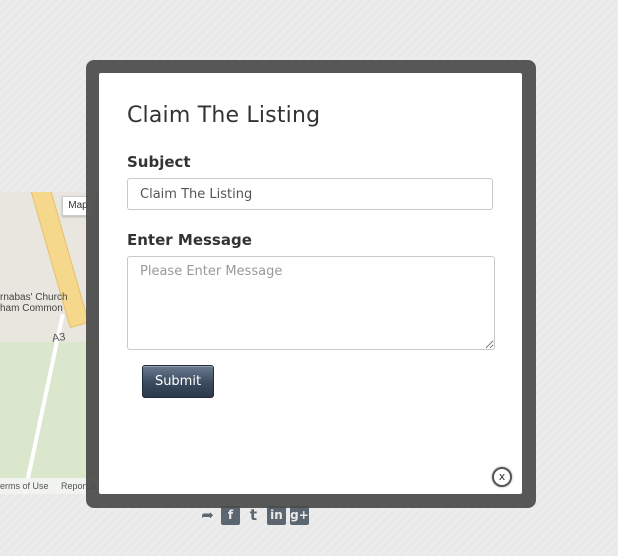  What do you see at coordinates (24, 486) in the screenshot?
I see `map-terms-link: erms of Use` at bounding box center [24, 486].